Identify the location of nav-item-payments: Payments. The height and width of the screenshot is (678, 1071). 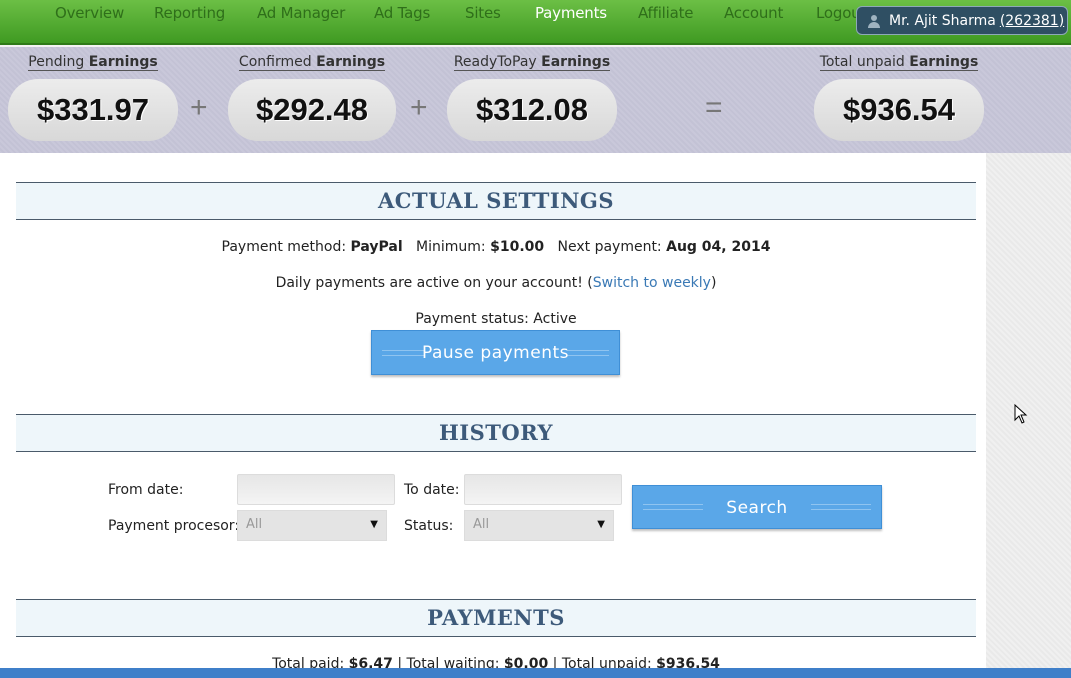
(571, 13).